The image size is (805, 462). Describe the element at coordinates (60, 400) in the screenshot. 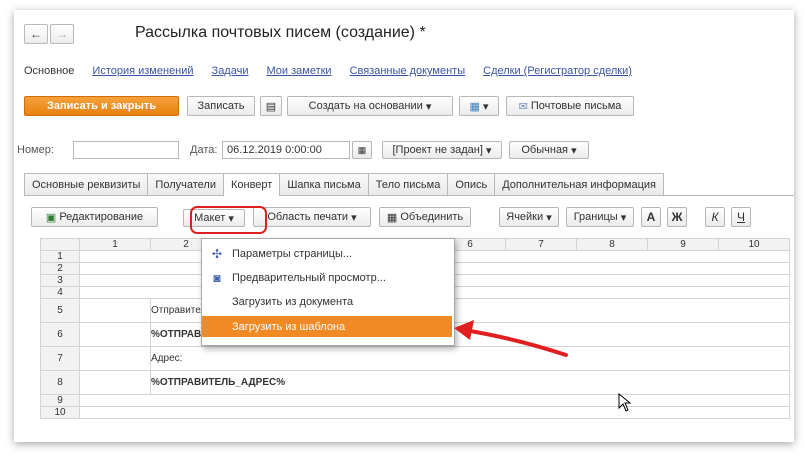

I see `row-header: 9` at that location.